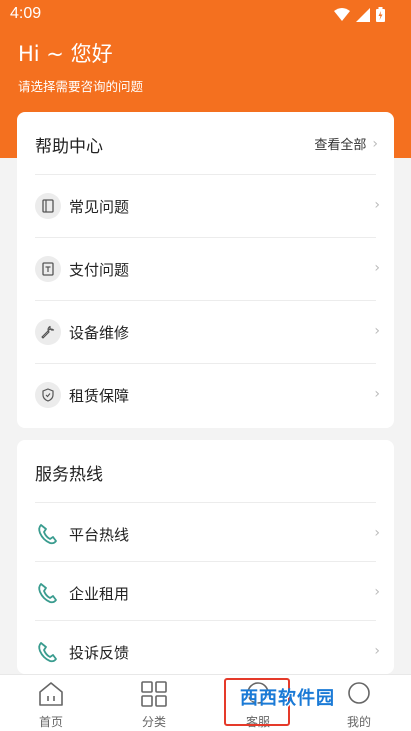 This screenshot has width=411, height=731. What do you see at coordinates (99, 396) in the screenshot?
I see `help-item-label: 租赁保障` at bounding box center [99, 396].